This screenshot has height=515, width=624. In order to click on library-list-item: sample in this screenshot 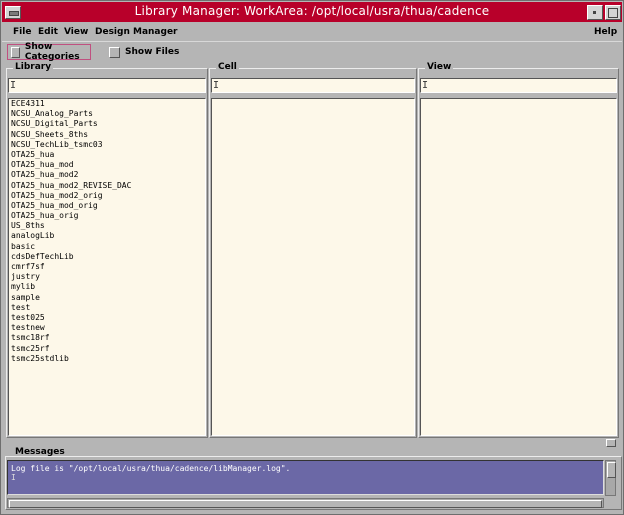, I will do `click(108, 298)`.